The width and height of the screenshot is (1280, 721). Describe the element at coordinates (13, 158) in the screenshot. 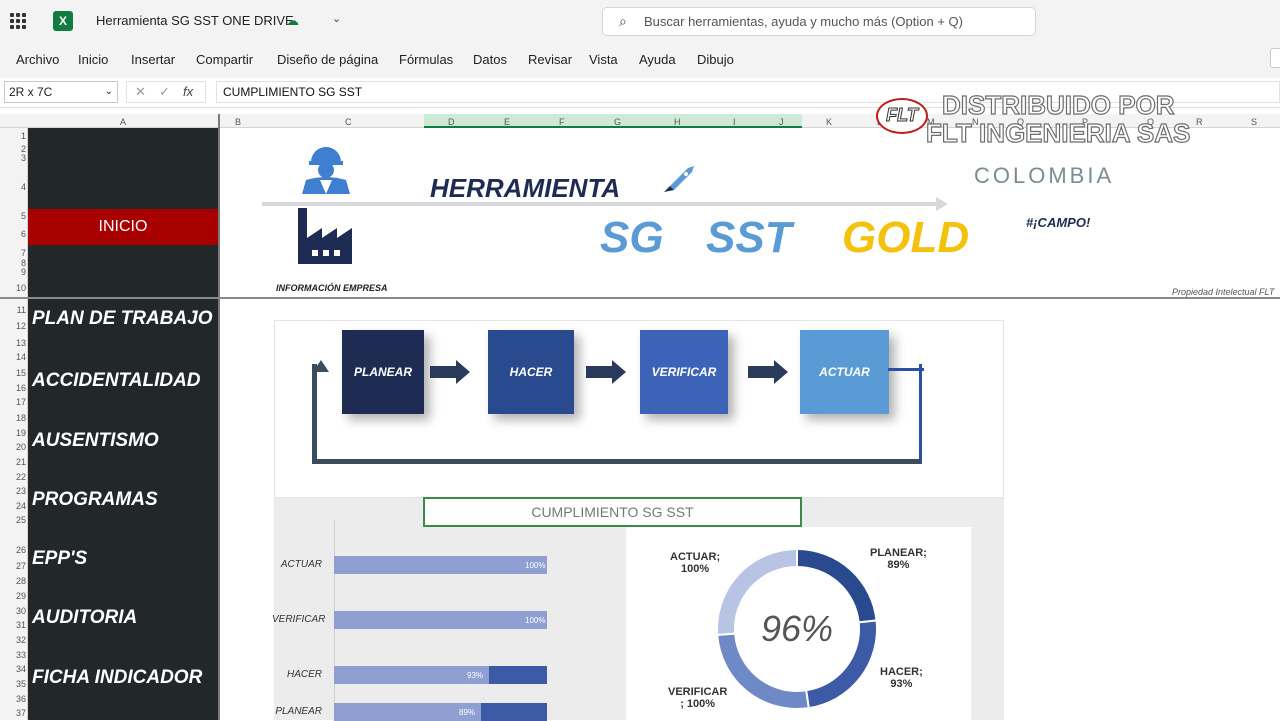

I see `row-header-cell: 3` at that location.